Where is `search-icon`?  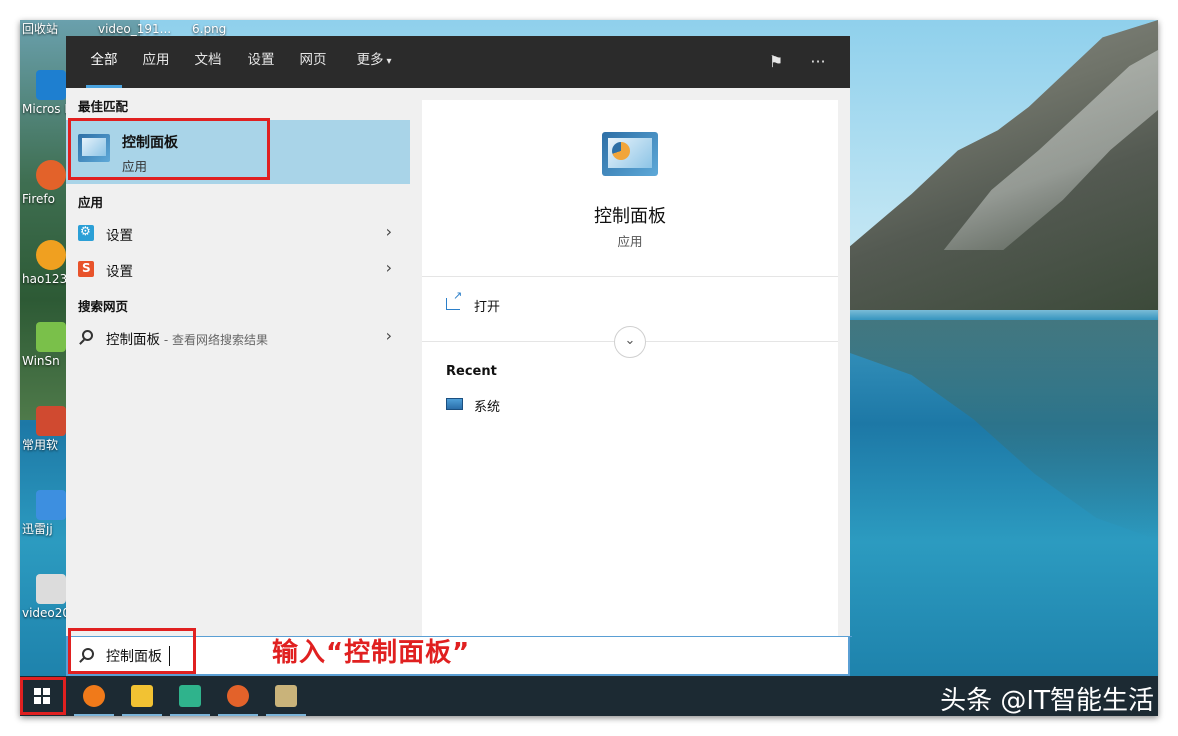
search-icon is located at coordinates (87, 335).